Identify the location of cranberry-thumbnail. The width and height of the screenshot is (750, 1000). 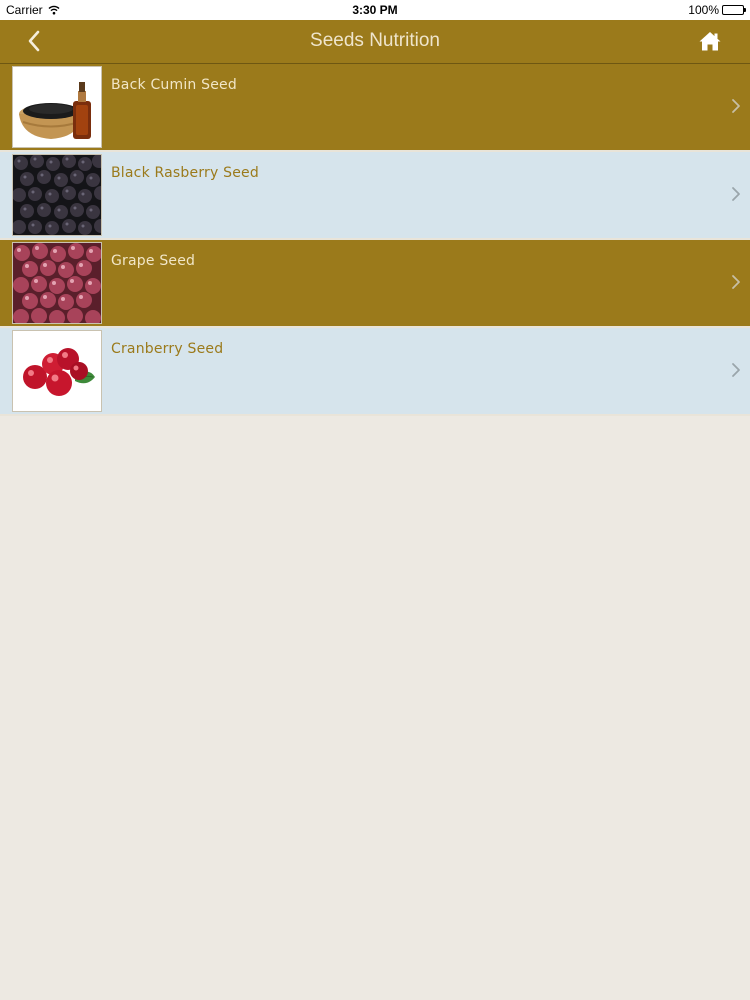
(57, 371).